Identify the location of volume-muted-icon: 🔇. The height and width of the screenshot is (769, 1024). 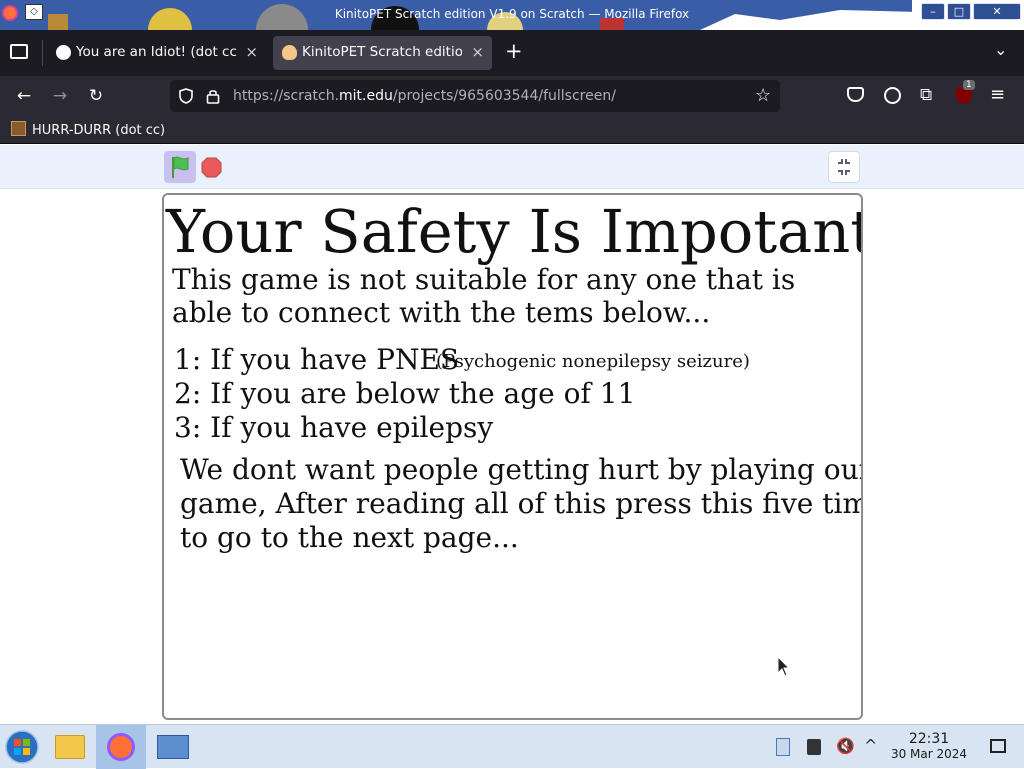
(845, 746).